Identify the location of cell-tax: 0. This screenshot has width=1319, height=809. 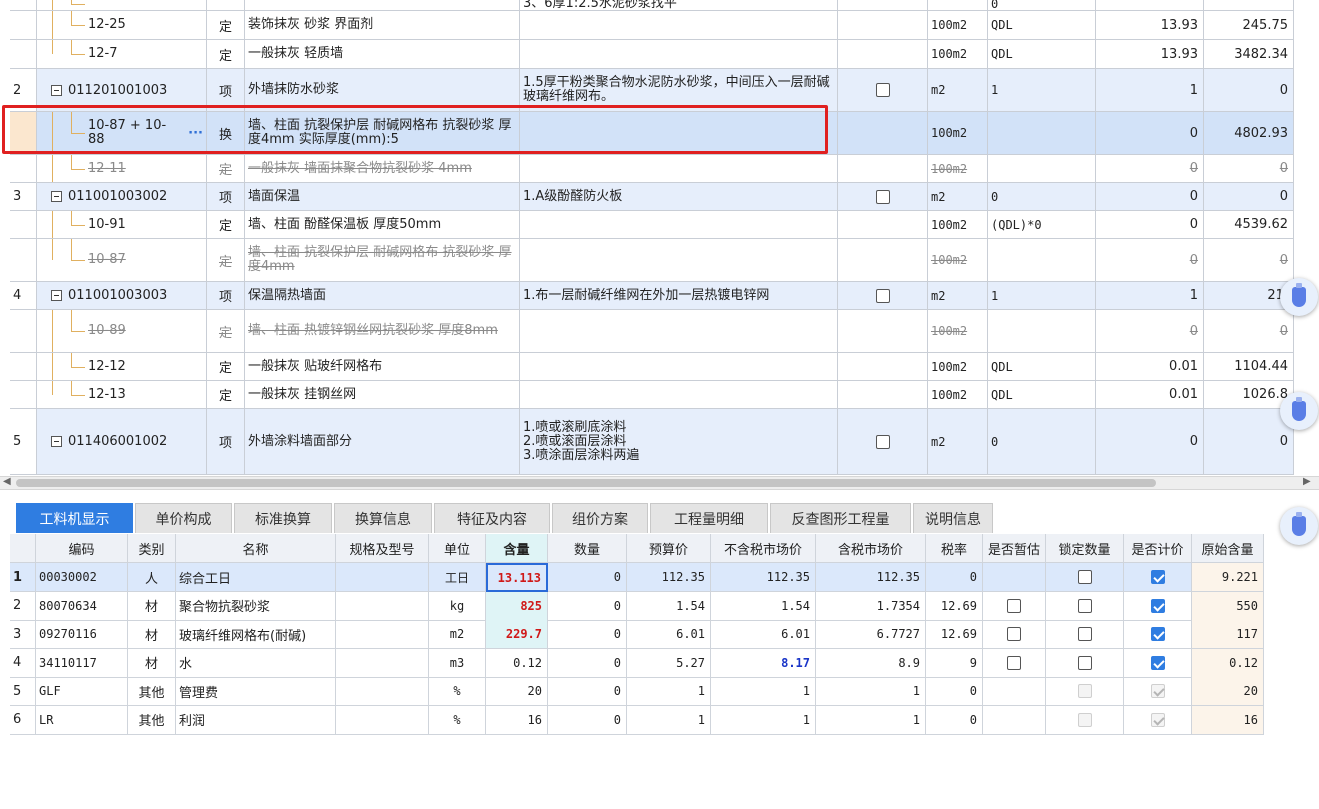
(954, 691).